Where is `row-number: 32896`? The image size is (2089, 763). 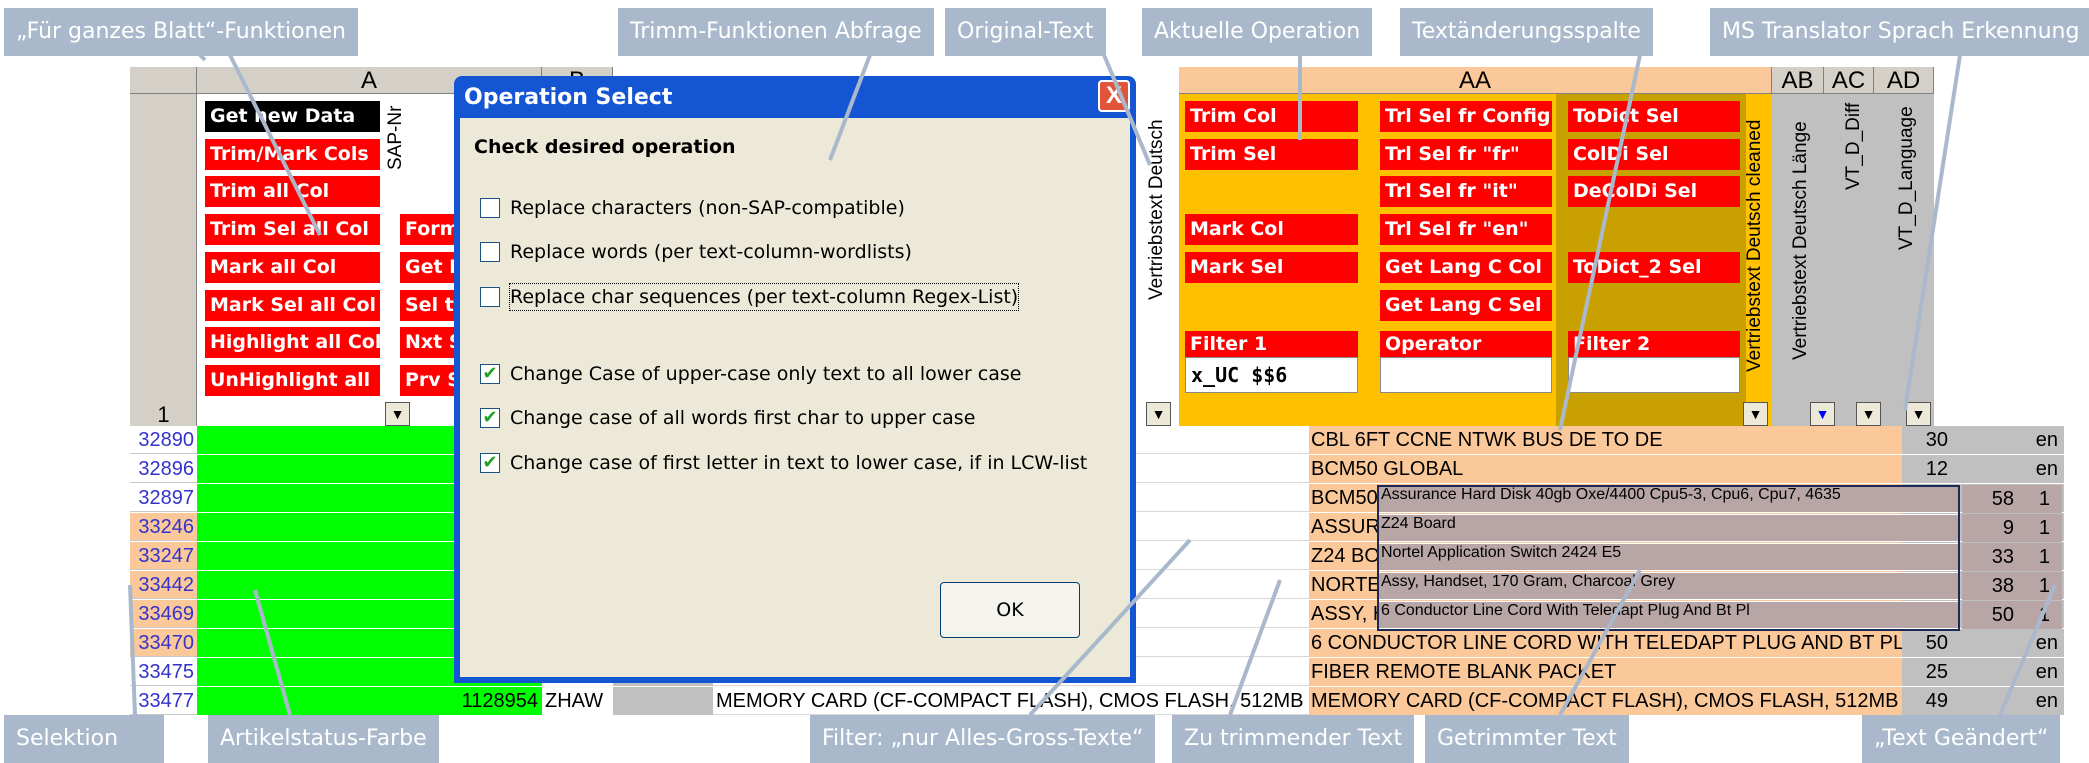
row-number: 32896 is located at coordinates (163, 469).